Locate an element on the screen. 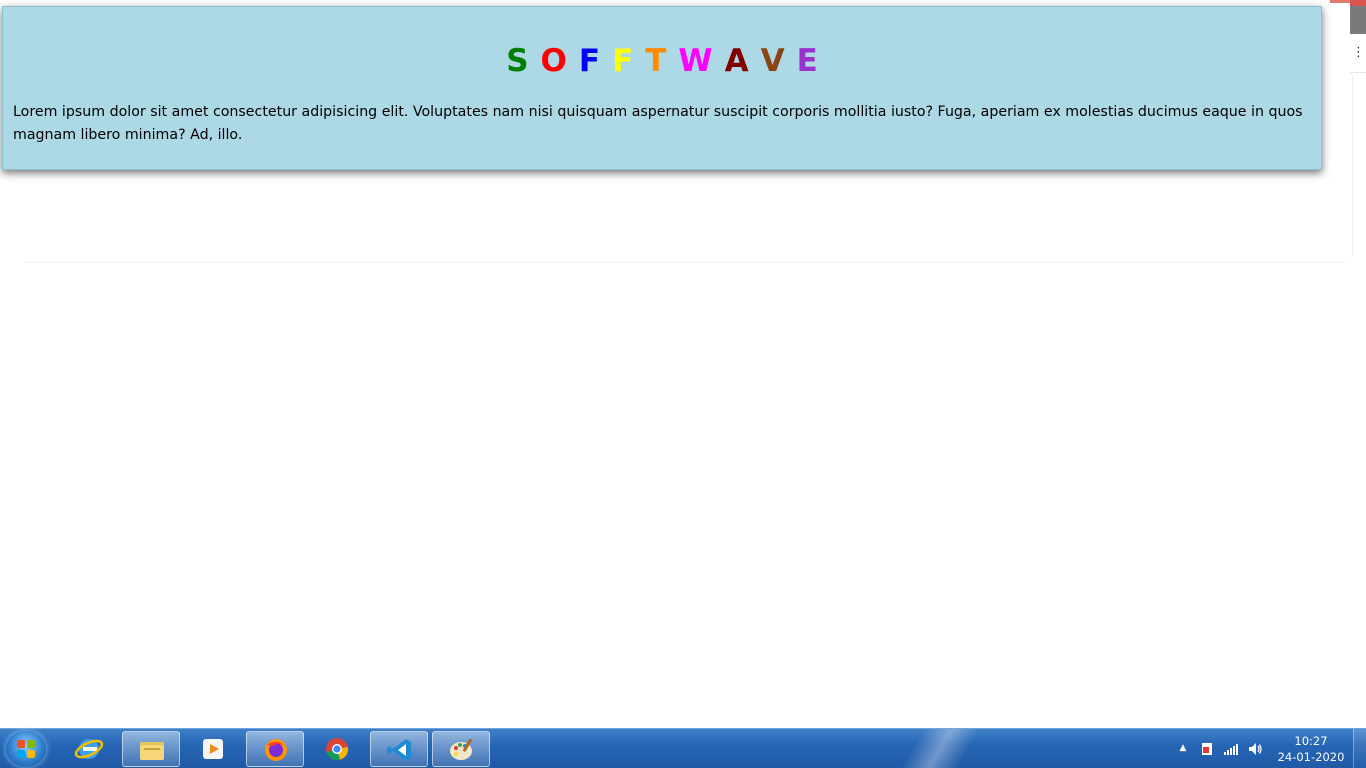  title-letter: O is located at coordinates (553, 61).